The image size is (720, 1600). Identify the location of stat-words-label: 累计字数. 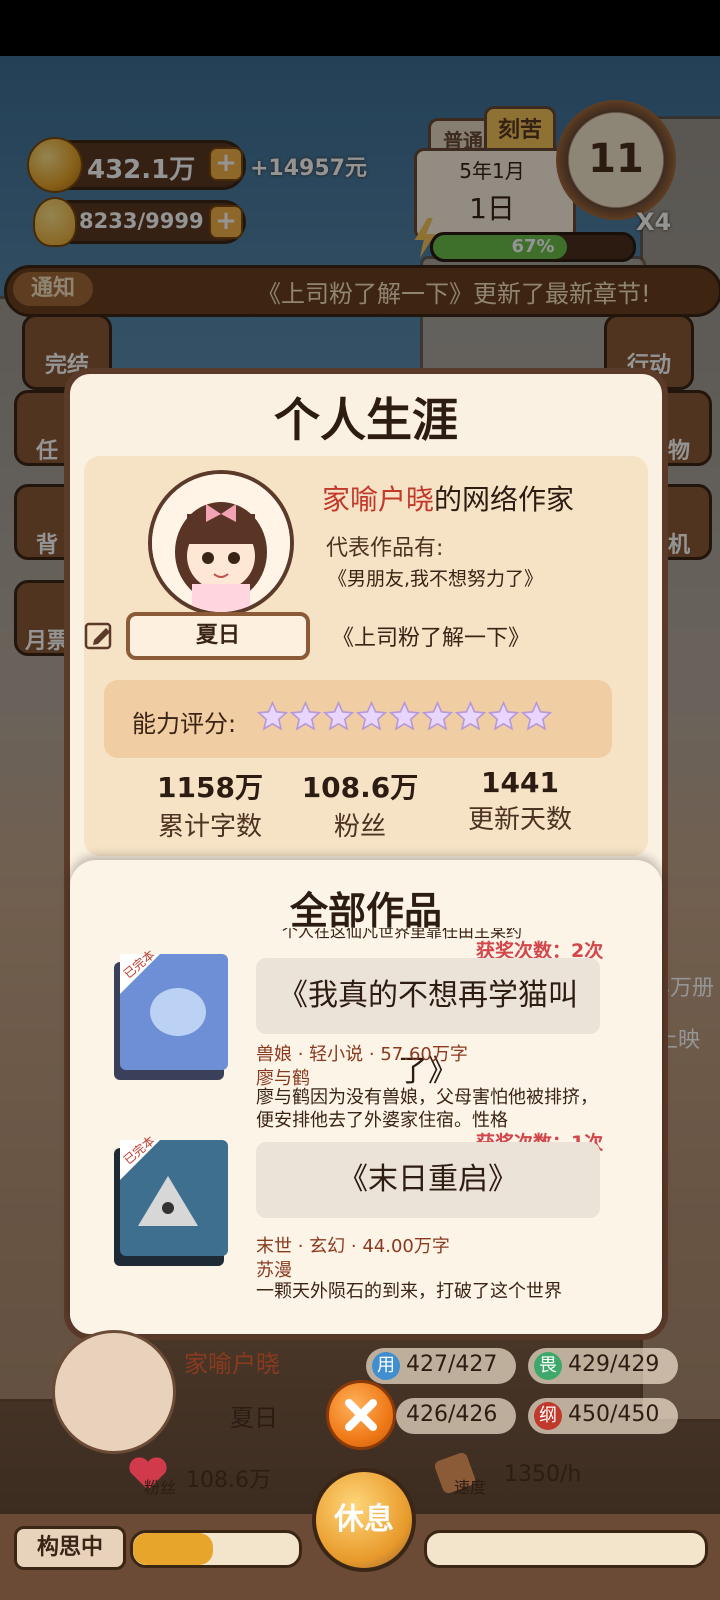
(209, 827).